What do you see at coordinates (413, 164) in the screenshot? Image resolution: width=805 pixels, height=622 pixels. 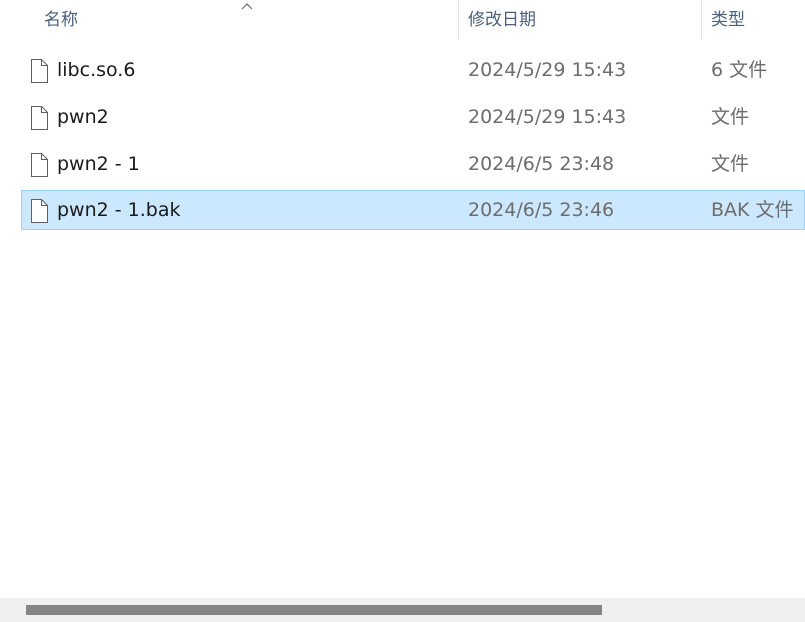 I see `file-row-pwn2-1: pwn2 - 1 2024/6/5 23:48 文件` at bounding box center [413, 164].